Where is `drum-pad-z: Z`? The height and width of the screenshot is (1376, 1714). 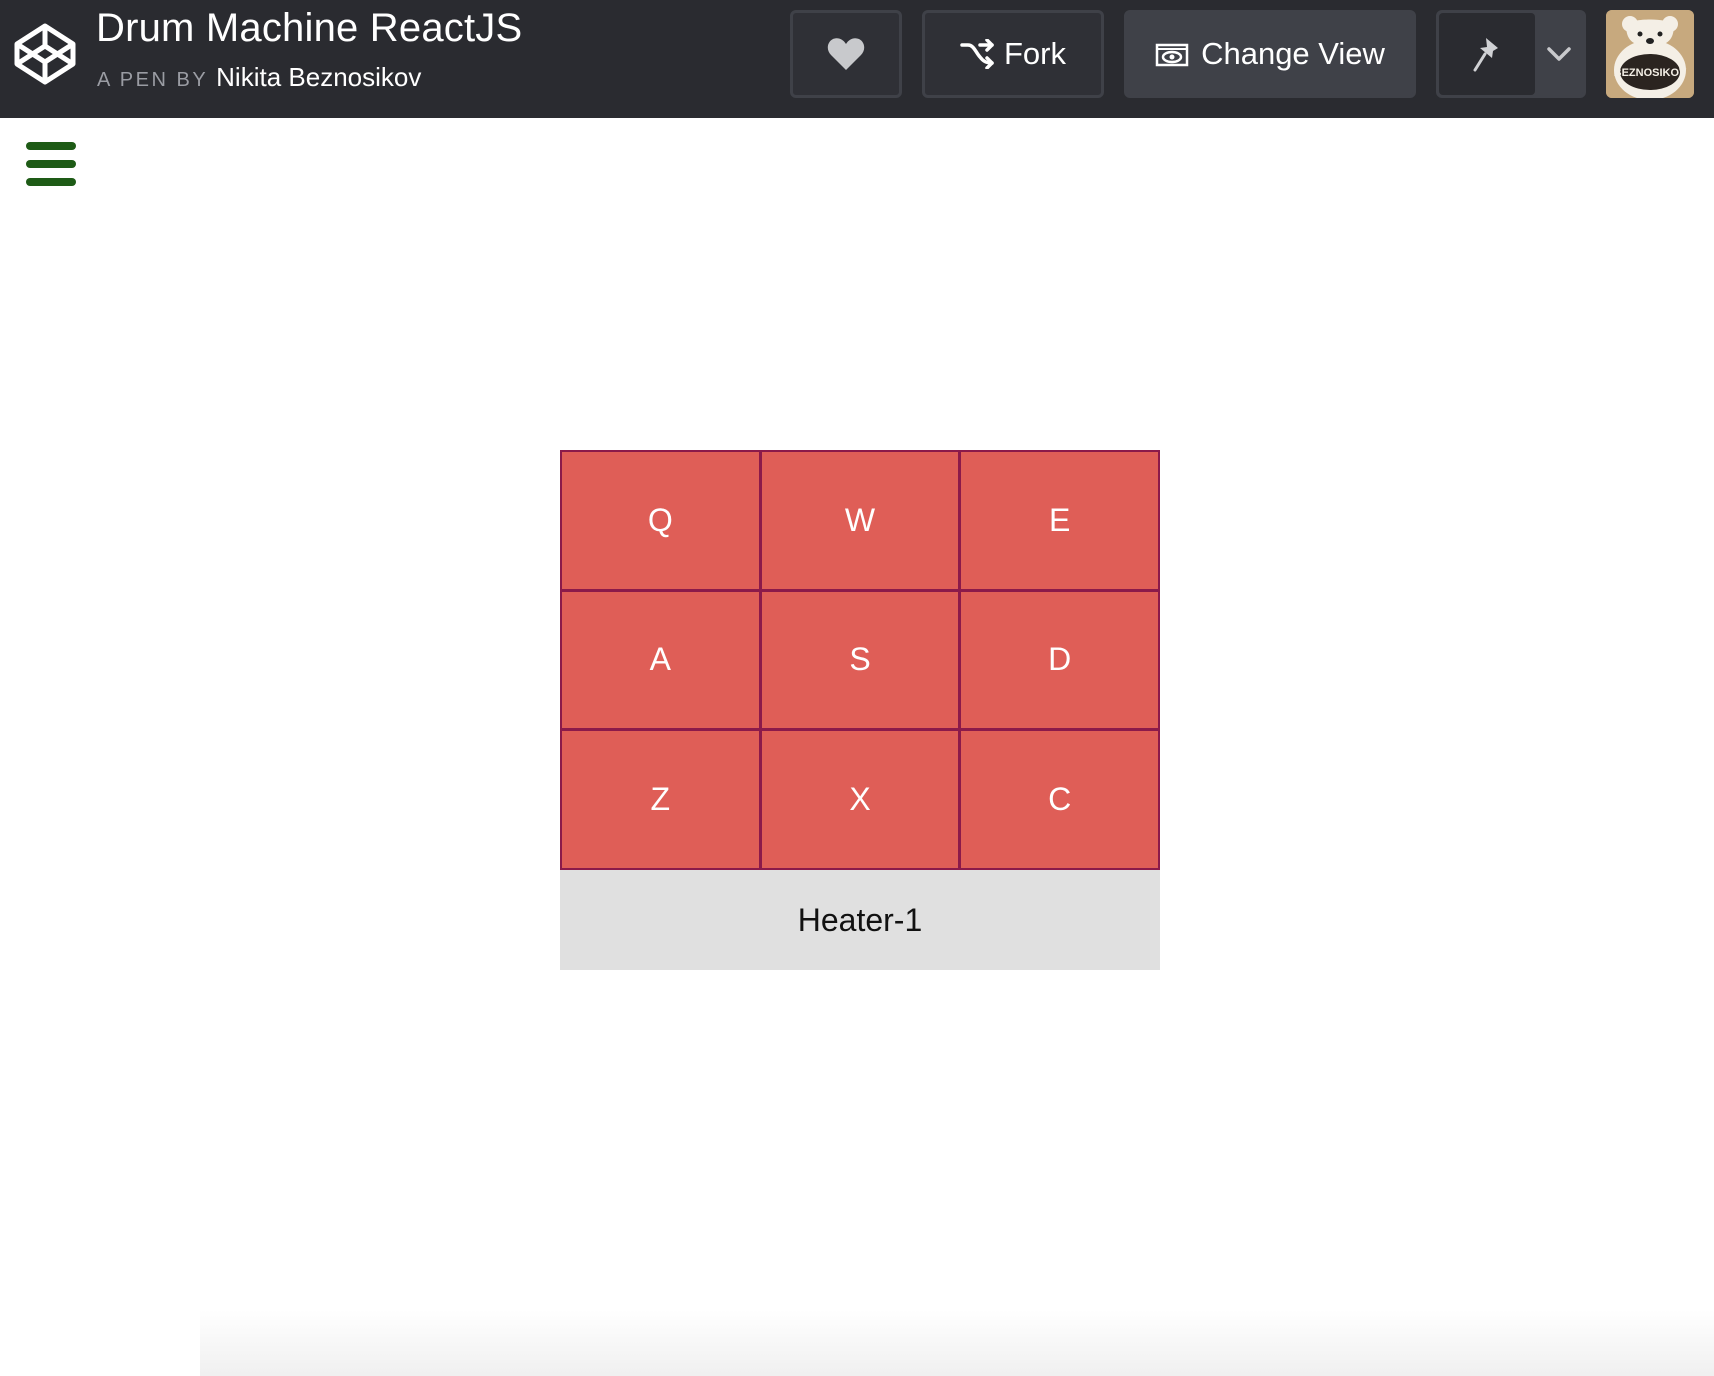 drum-pad-z: Z is located at coordinates (660, 799).